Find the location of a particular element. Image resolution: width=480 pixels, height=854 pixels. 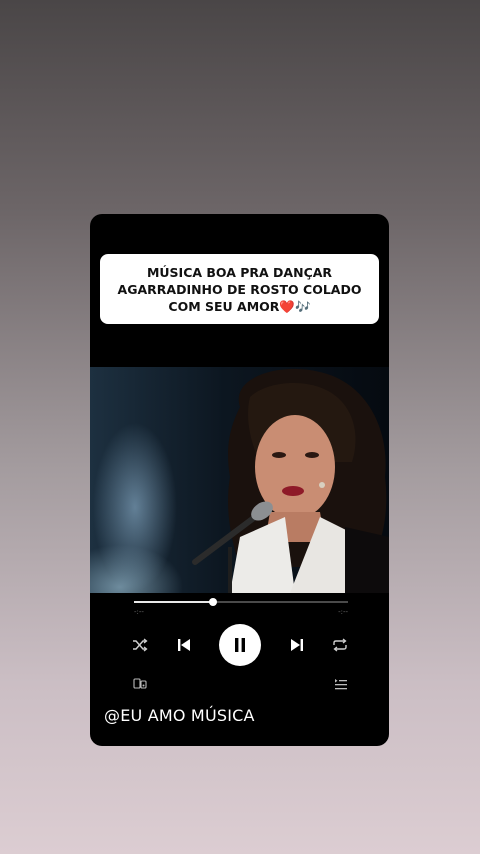

caption-line-3-text: COM SEU AMOR is located at coordinates (224, 306).